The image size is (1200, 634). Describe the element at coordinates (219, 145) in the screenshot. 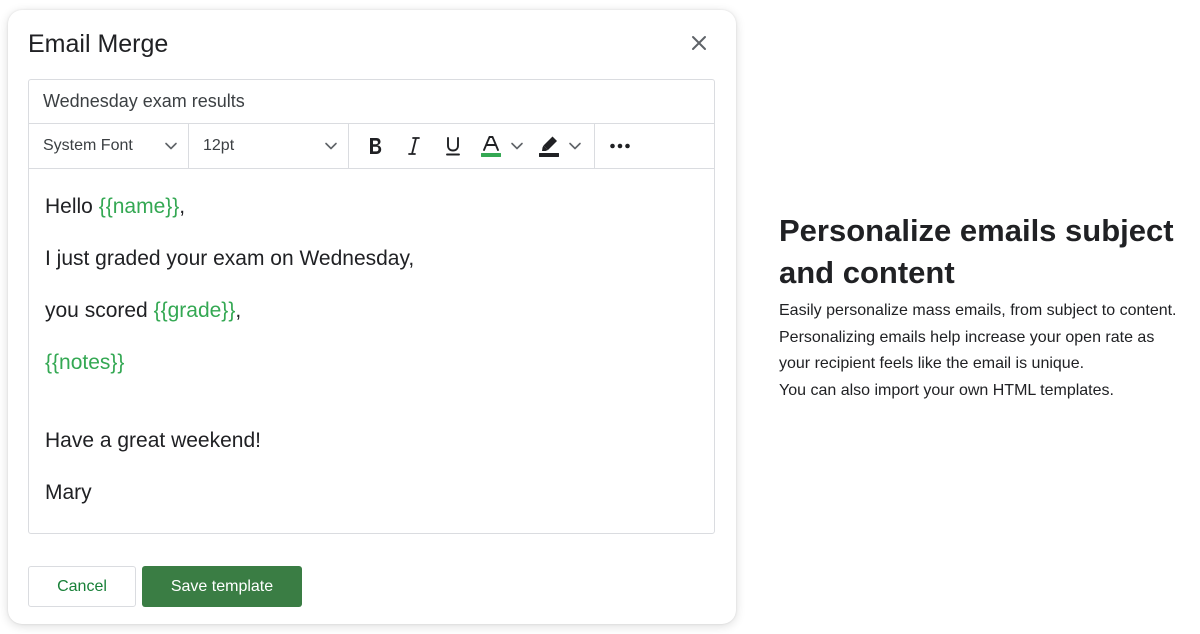

I see `font-size-value: 12pt` at that location.